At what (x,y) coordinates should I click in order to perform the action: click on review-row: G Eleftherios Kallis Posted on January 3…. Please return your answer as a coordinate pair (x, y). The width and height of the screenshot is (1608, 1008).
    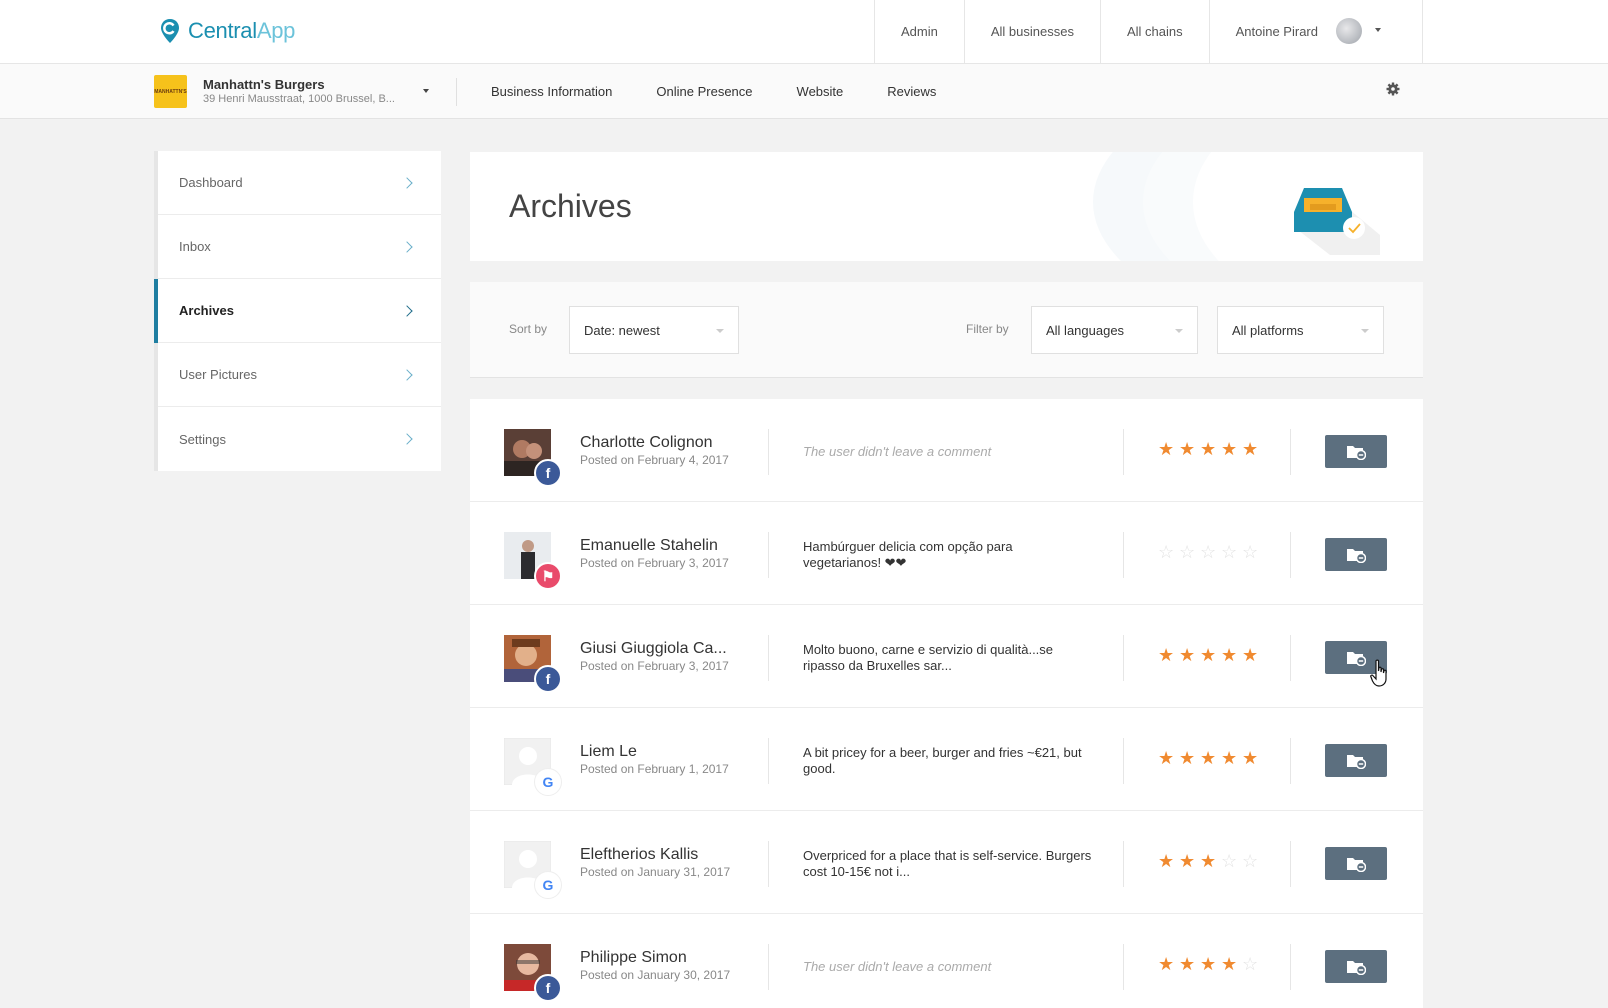
    Looking at the image, I should click on (946, 862).